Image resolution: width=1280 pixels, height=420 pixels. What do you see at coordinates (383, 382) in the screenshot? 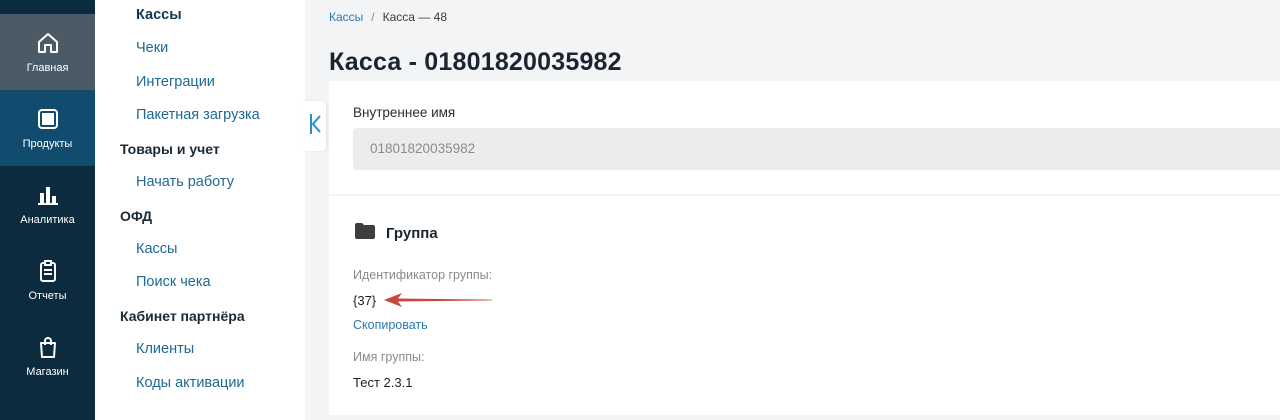
I see `group-name-value: Тест 2.3.1` at bounding box center [383, 382].